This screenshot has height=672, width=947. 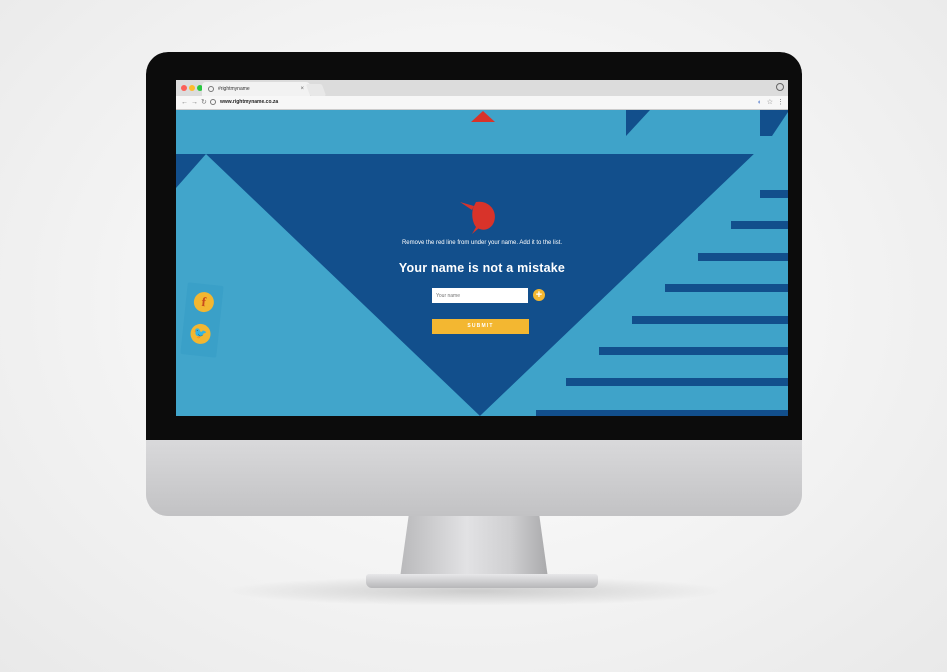 What do you see at coordinates (204, 102) in the screenshot?
I see `reload-icon: ↻` at bounding box center [204, 102].